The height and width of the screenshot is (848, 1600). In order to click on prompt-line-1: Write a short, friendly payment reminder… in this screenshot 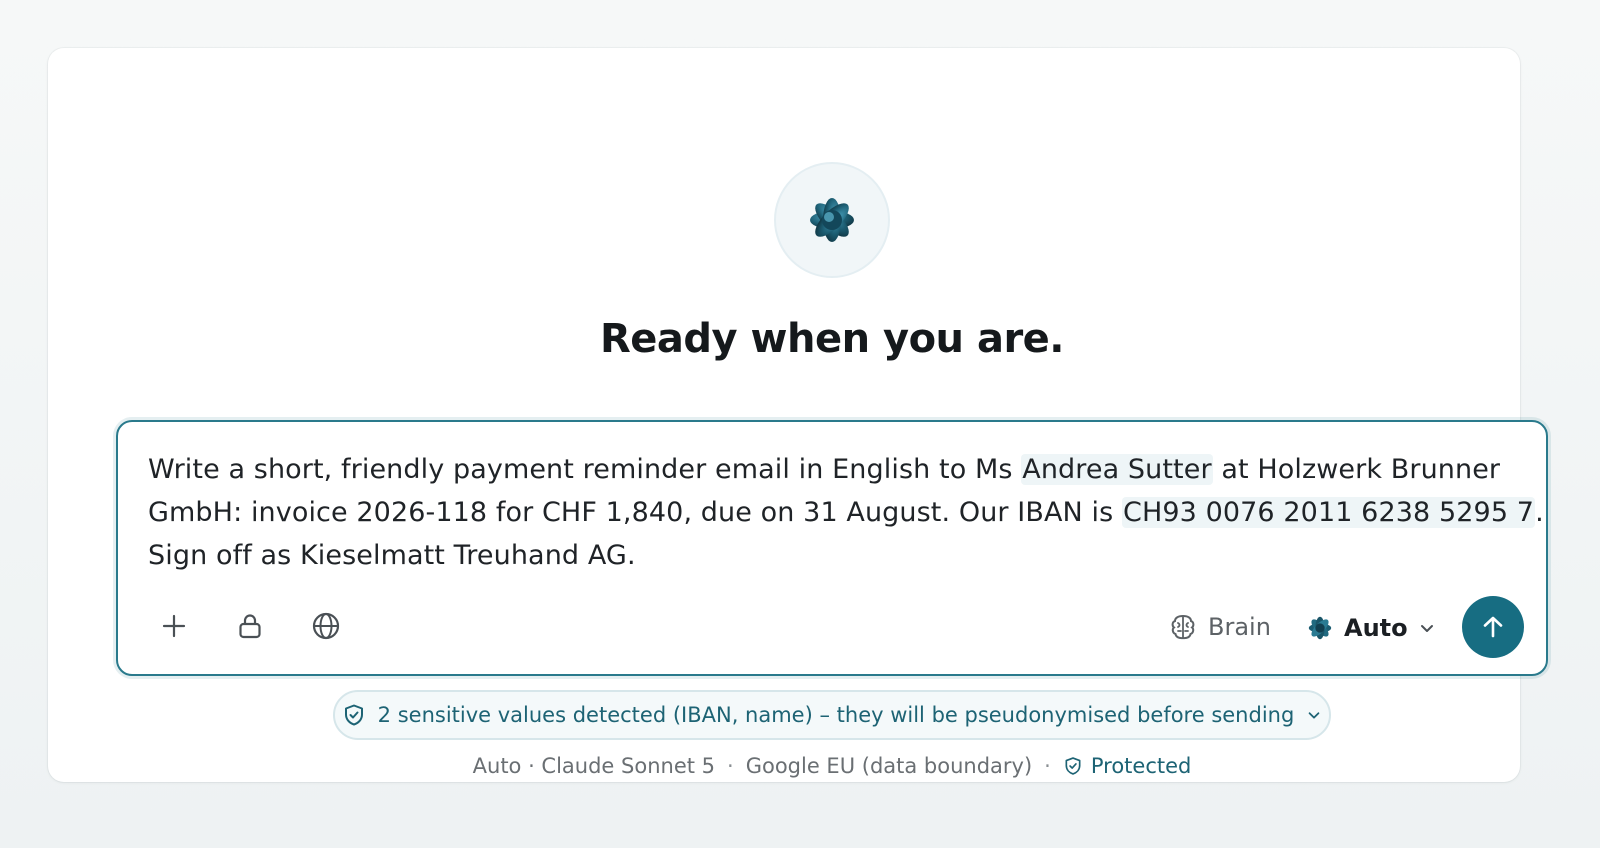, I will do `click(838, 469)`.